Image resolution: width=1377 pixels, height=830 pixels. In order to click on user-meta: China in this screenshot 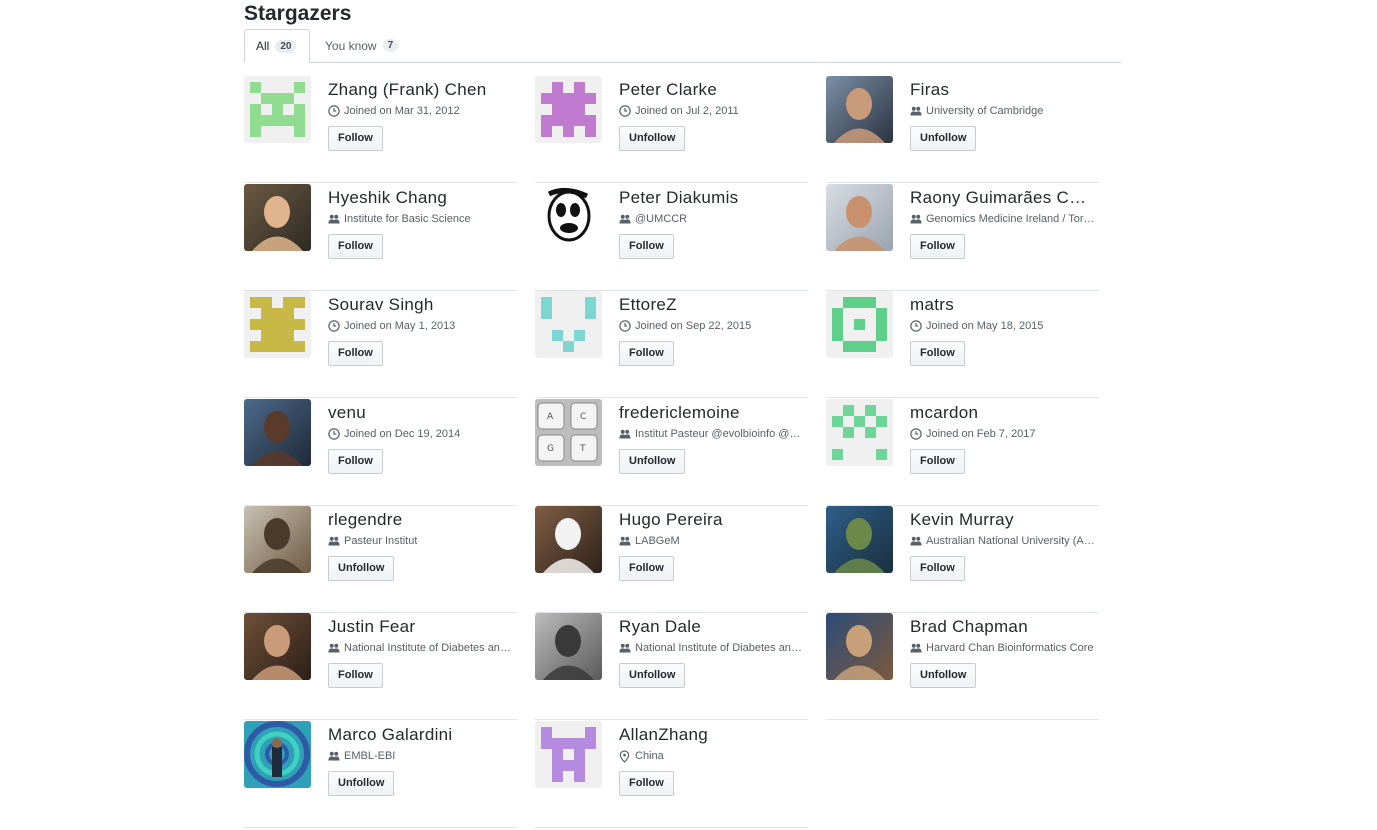, I will do `click(712, 756)`.